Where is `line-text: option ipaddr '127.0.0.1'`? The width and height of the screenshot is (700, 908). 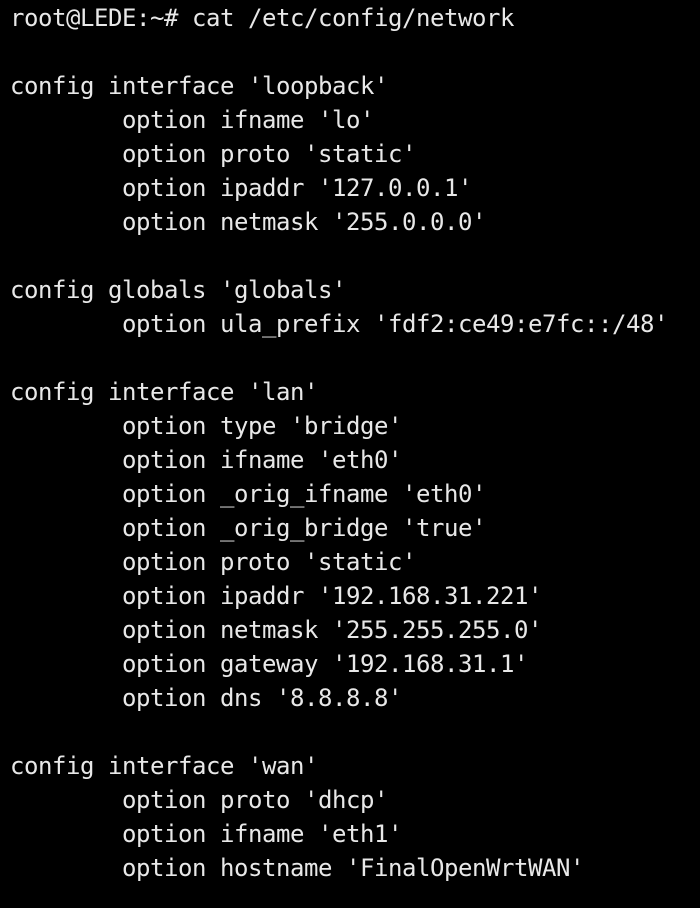 line-text: option ipaddr '127.0.0.1' is located at coordinates (297, 188).